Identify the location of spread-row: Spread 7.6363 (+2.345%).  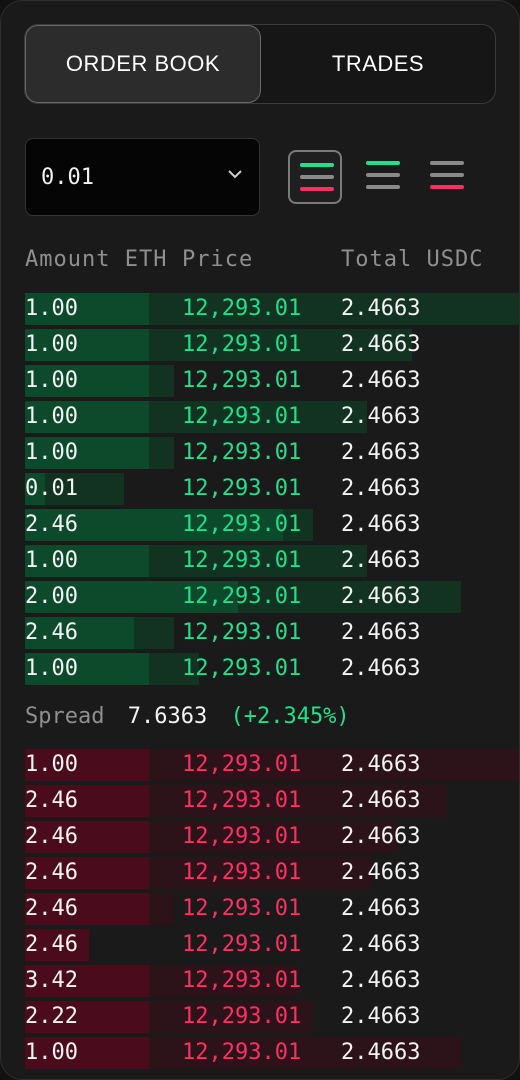
(187, 717).